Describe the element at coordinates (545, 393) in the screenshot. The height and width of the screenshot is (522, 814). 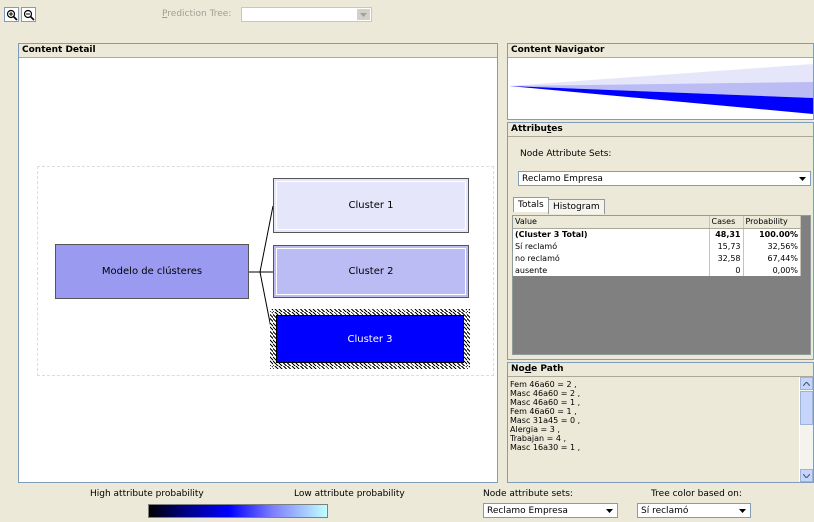
I see `node-path-line: Masc 46a60 = 2 ,` at that location.